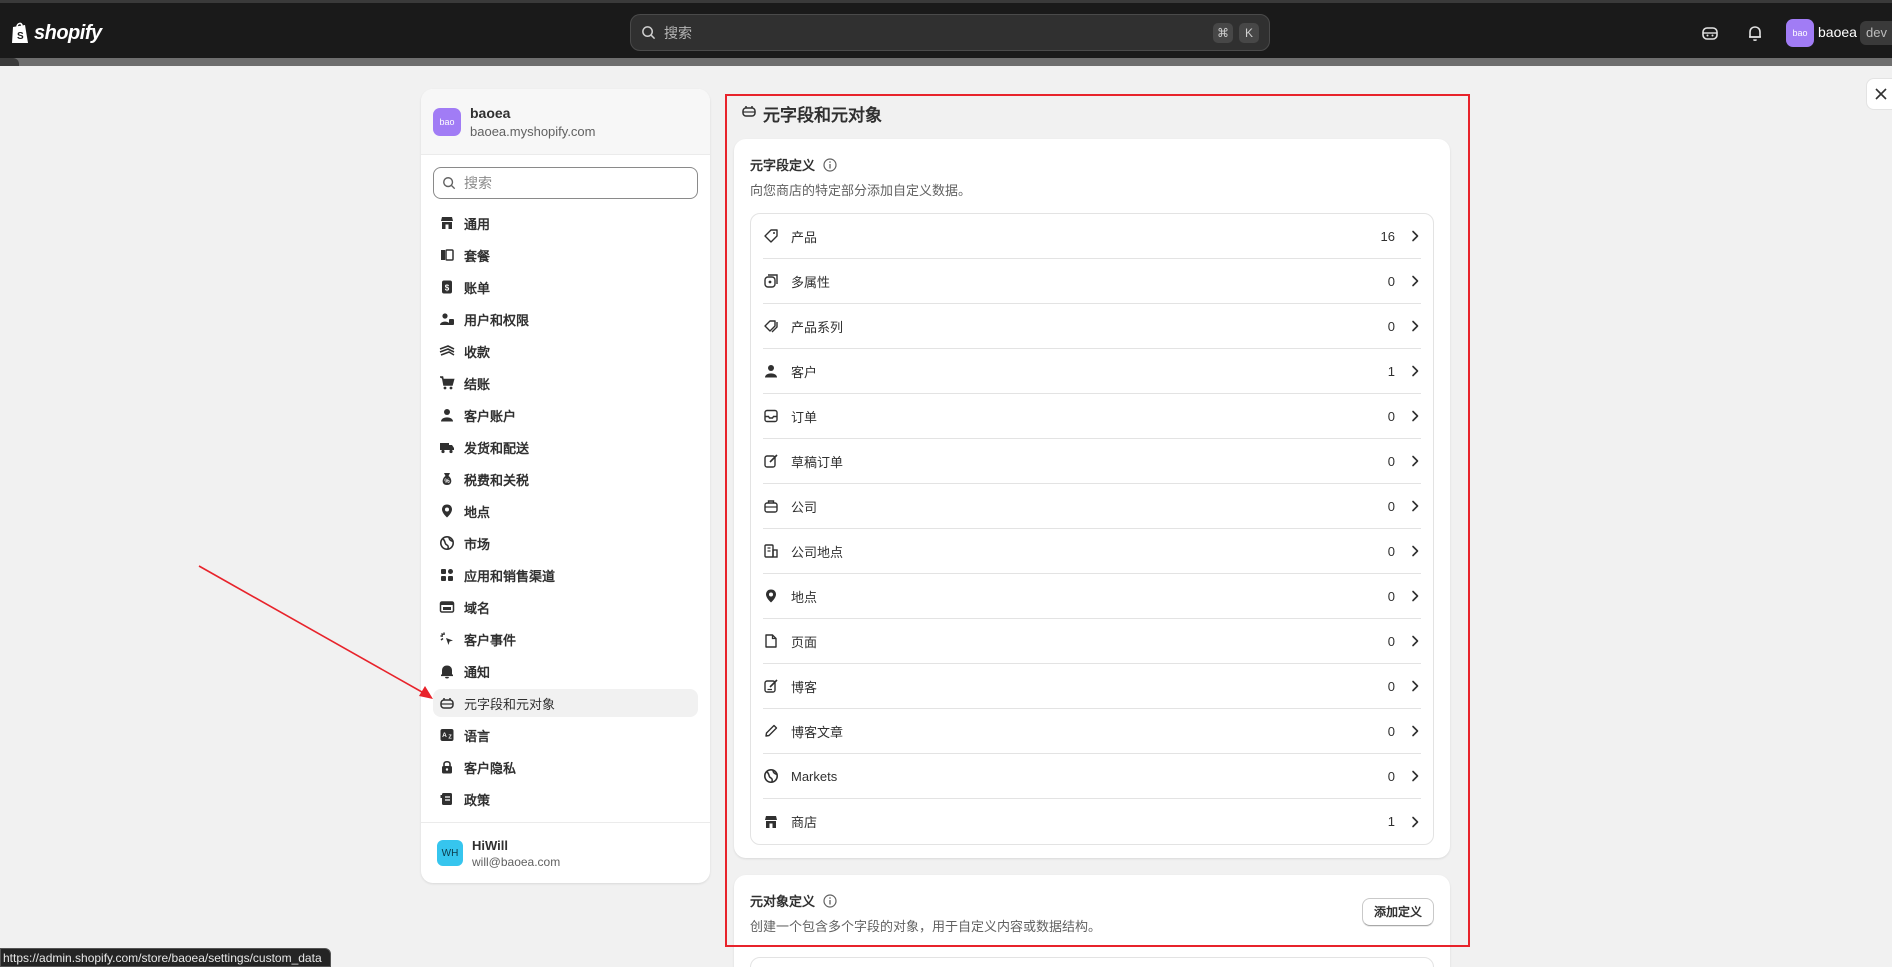  I want to click on metafield-row: 商店 1, so click(1092, 821).